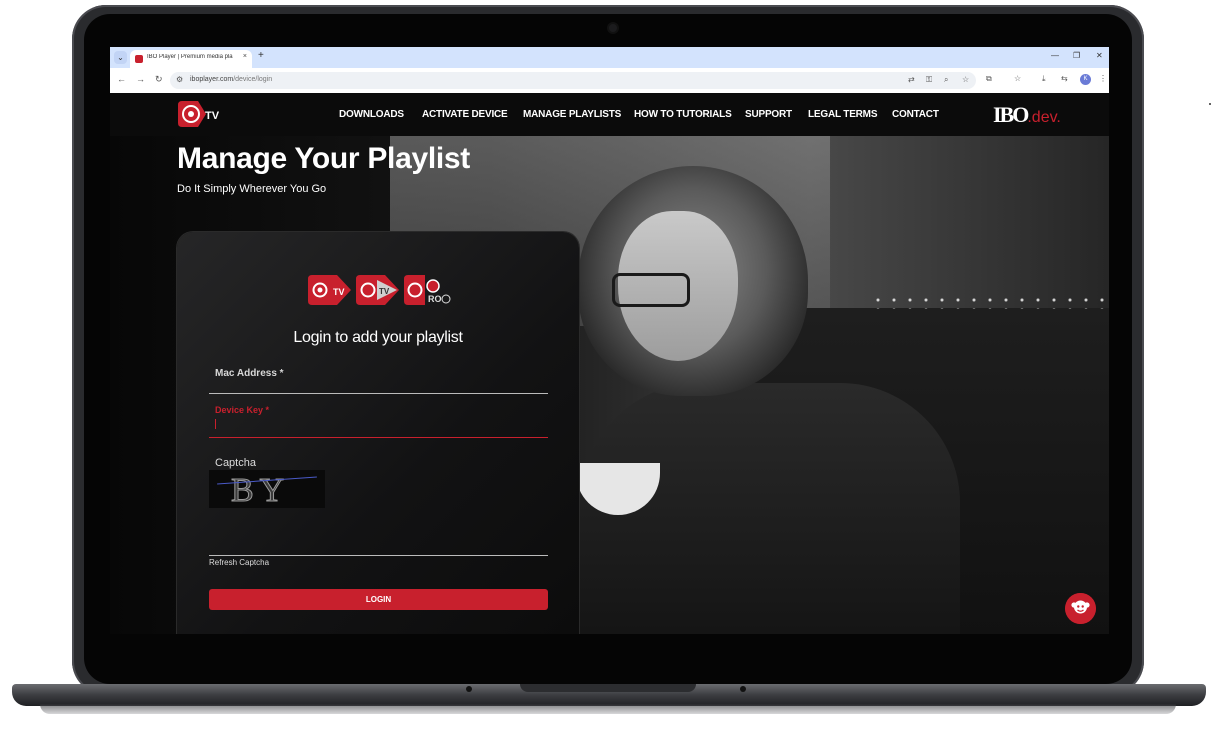  I want to click on favicon-icon, so click(139, 59).